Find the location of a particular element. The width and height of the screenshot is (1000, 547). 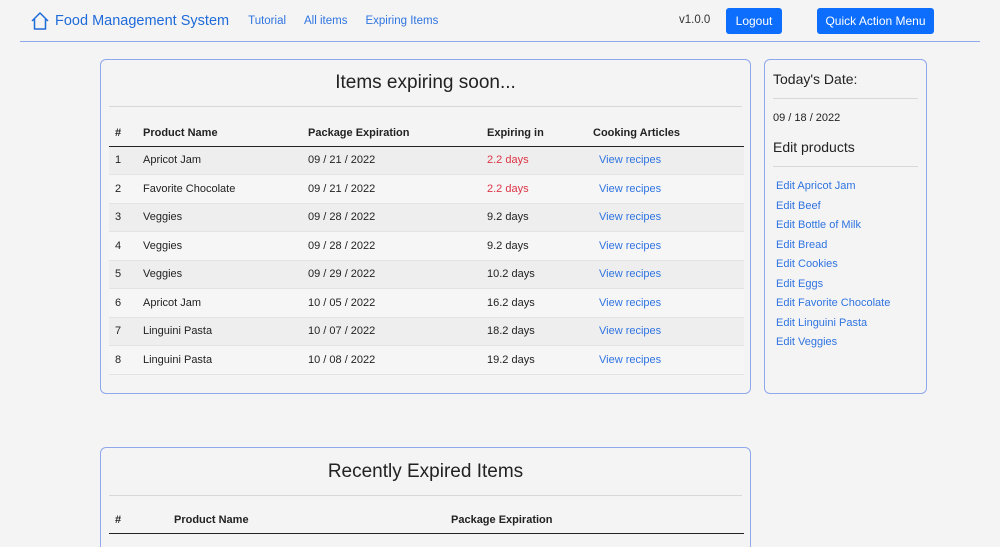

version-label: v1.0.0 is located at coordinates (695, 20).